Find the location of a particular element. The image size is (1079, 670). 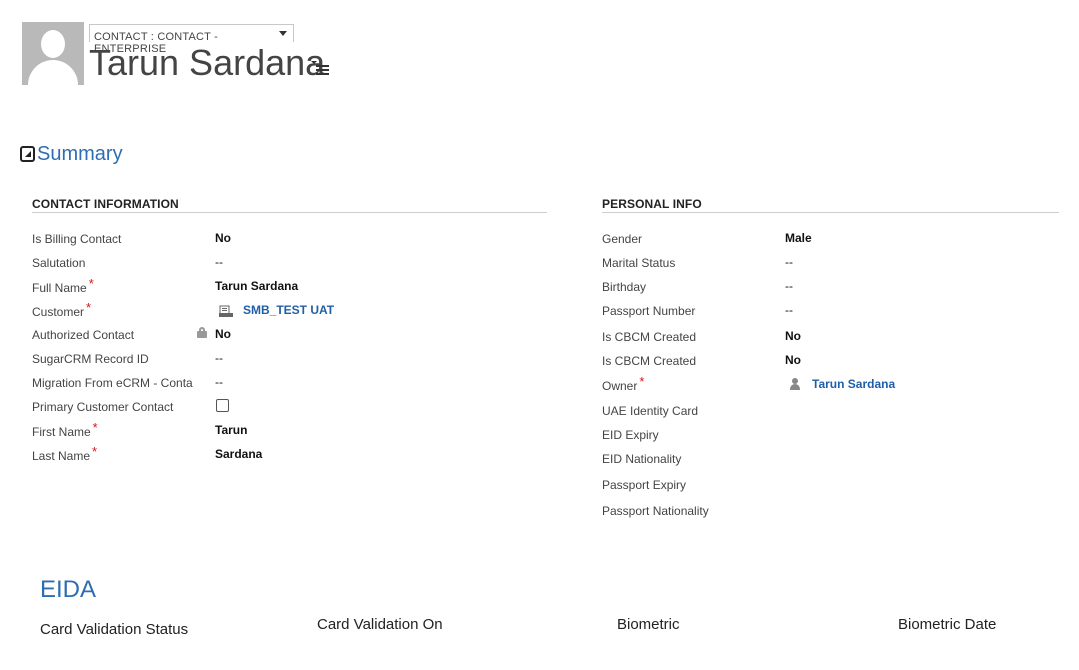

field-label-billing-contact: Is Billing Contact is located at coordinates (77, 239).